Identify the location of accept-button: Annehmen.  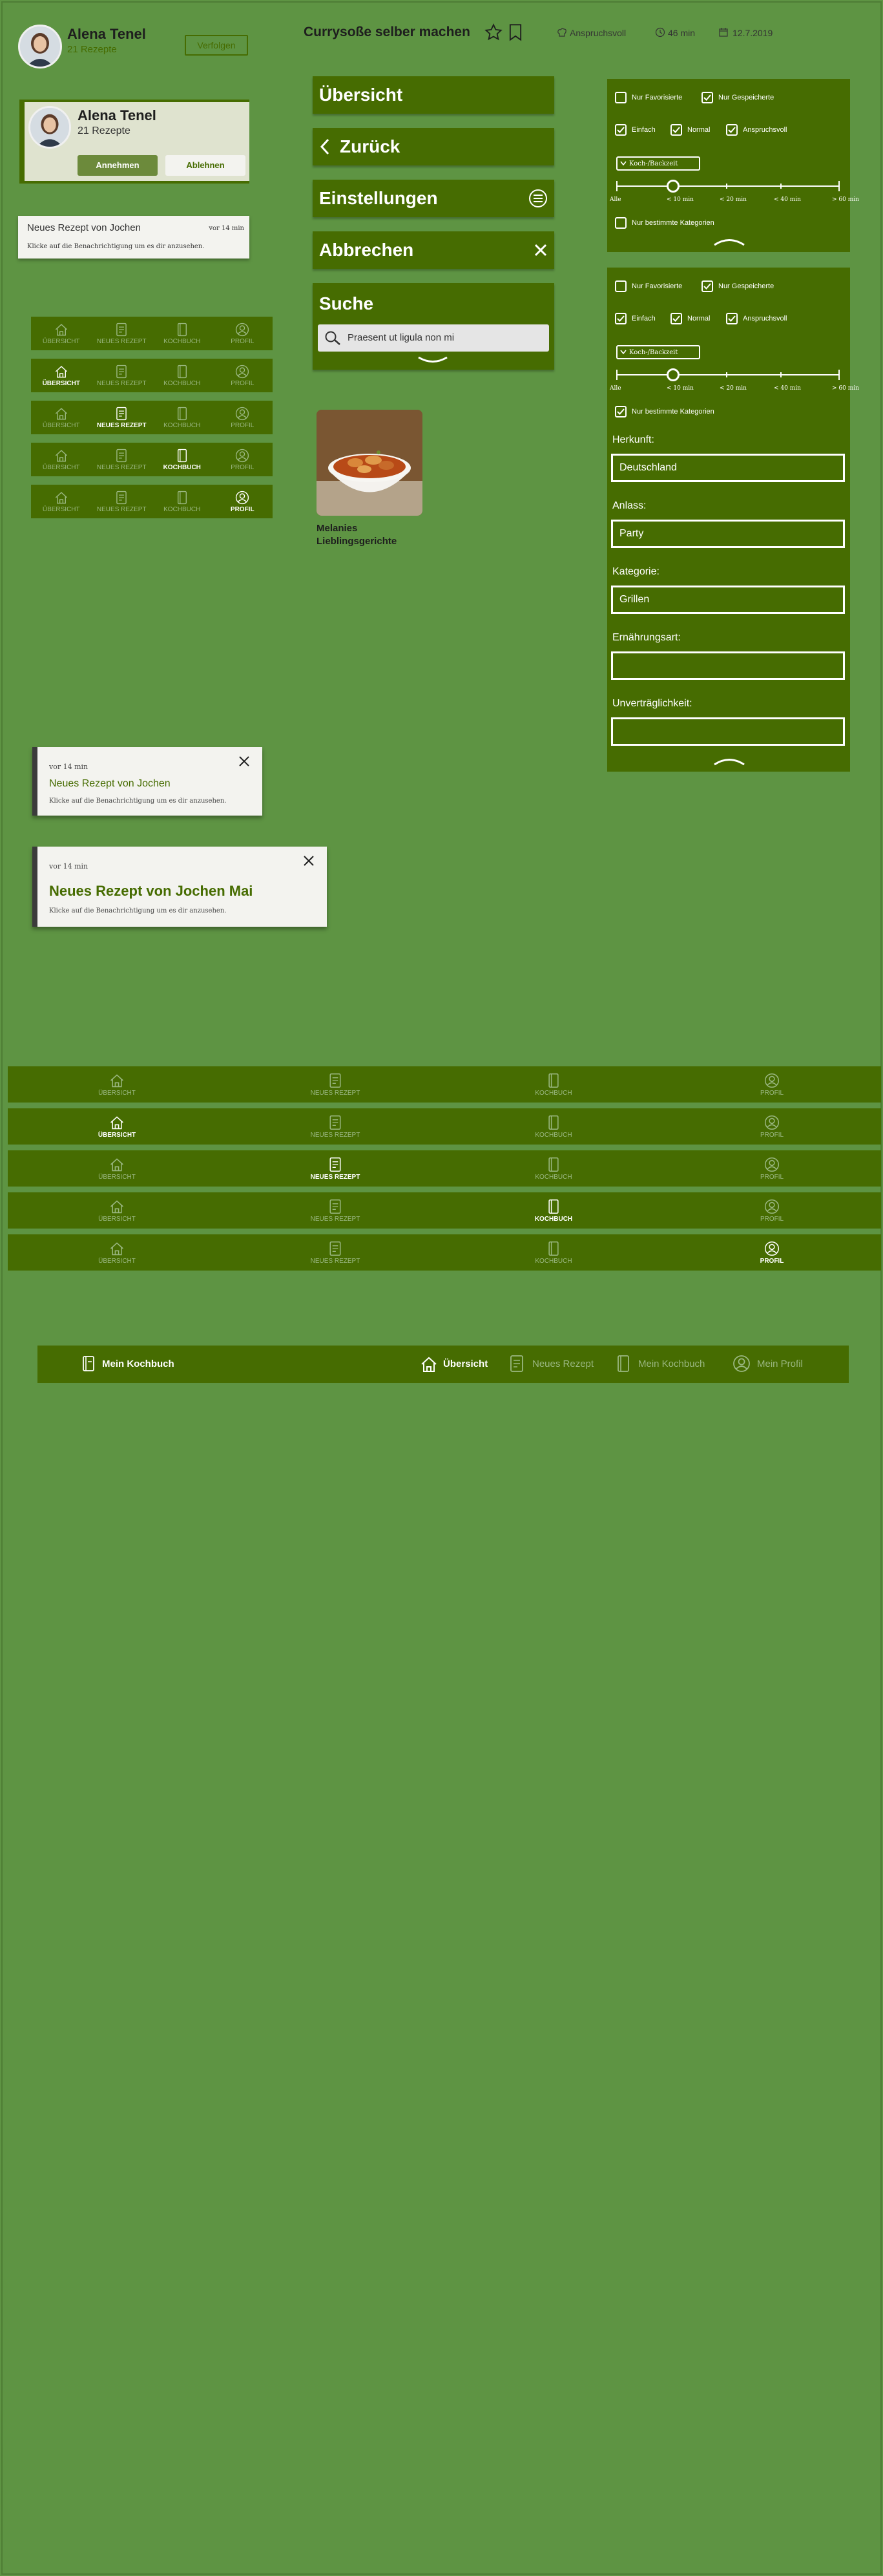
(118, 165).